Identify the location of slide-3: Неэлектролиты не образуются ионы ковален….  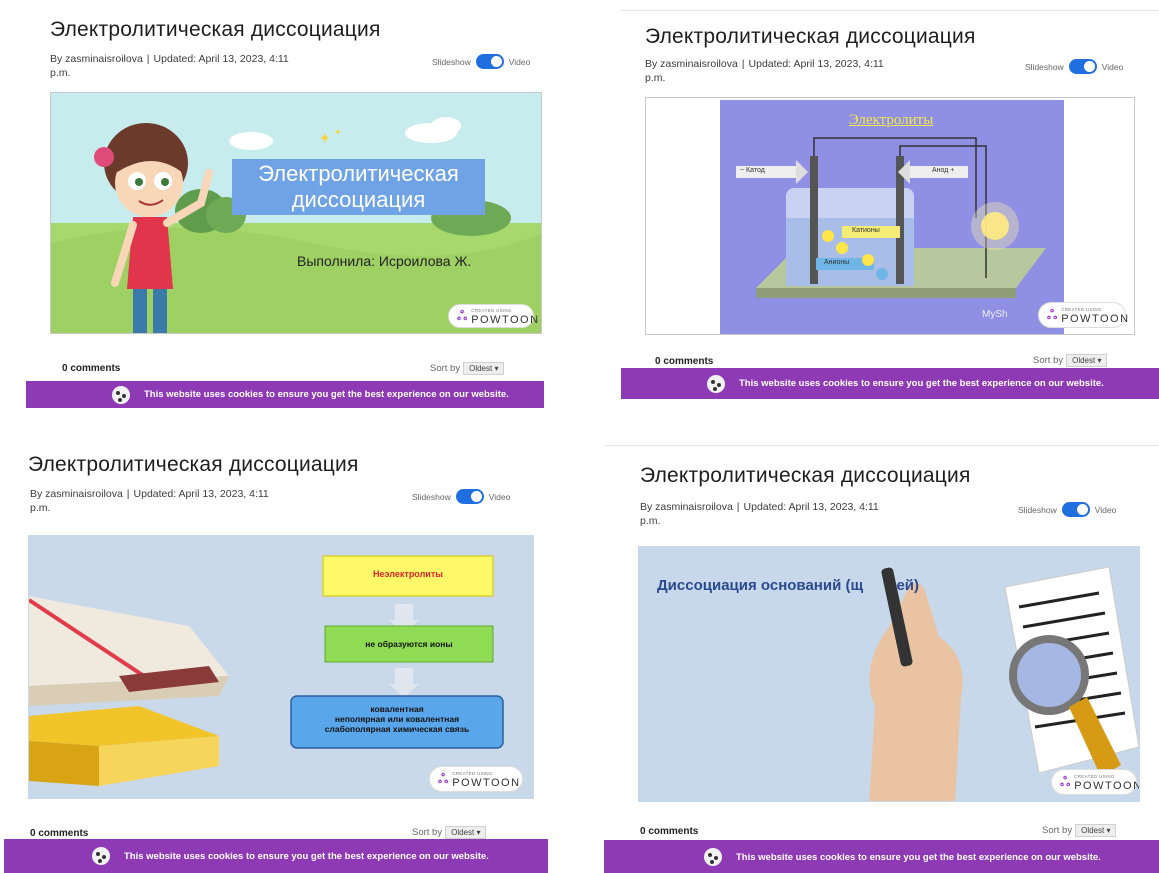
(281, 667).